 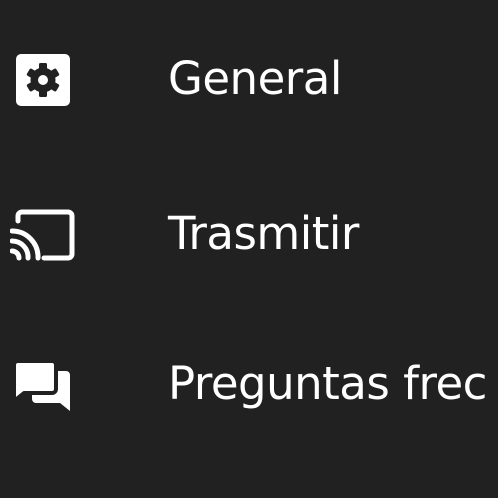 What do you see at coordinates (327, 383) in the screenshot?
I see `menu-item-label: Preguntas frec` at bounding box center [327, 383].